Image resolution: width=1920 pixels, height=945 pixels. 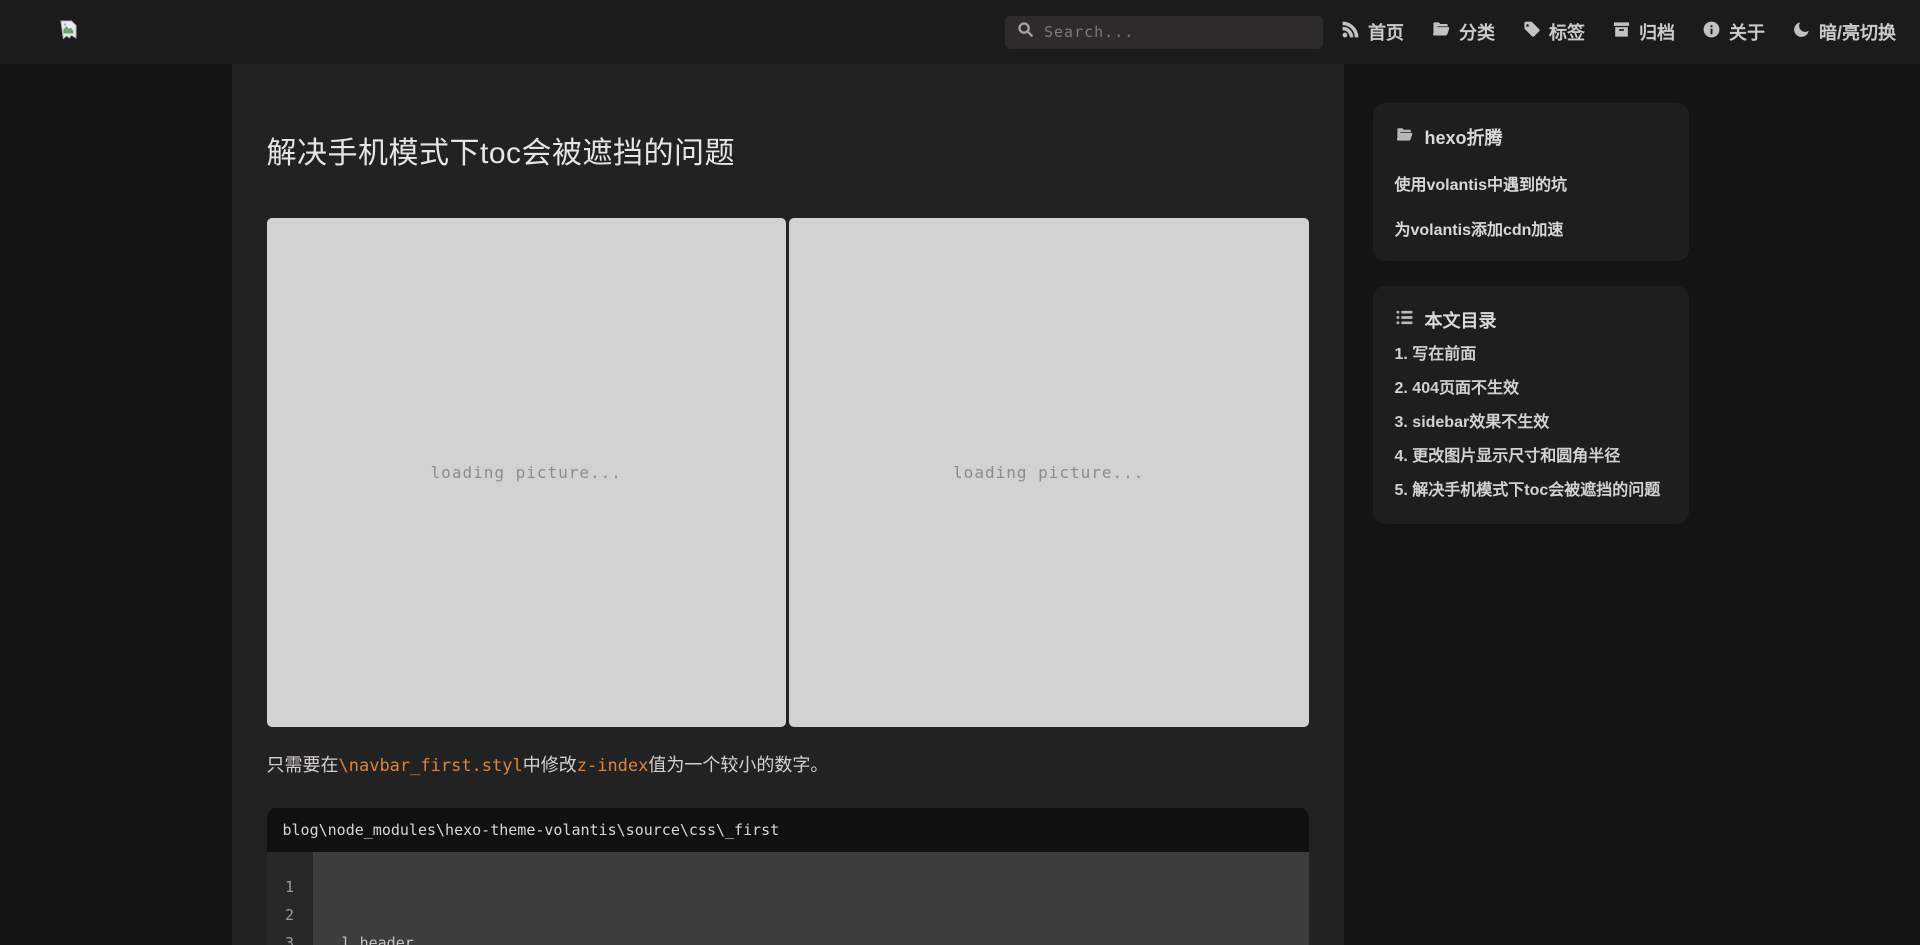 I want to click on paragraph-text: 中修改, so click(x=549, y=765).